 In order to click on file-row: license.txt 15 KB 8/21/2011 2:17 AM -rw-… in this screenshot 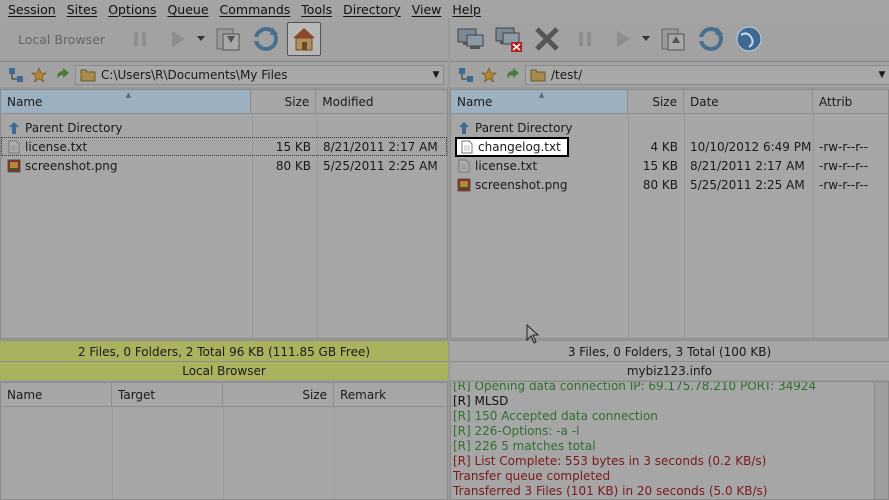, I will do `click(669, 165)`.